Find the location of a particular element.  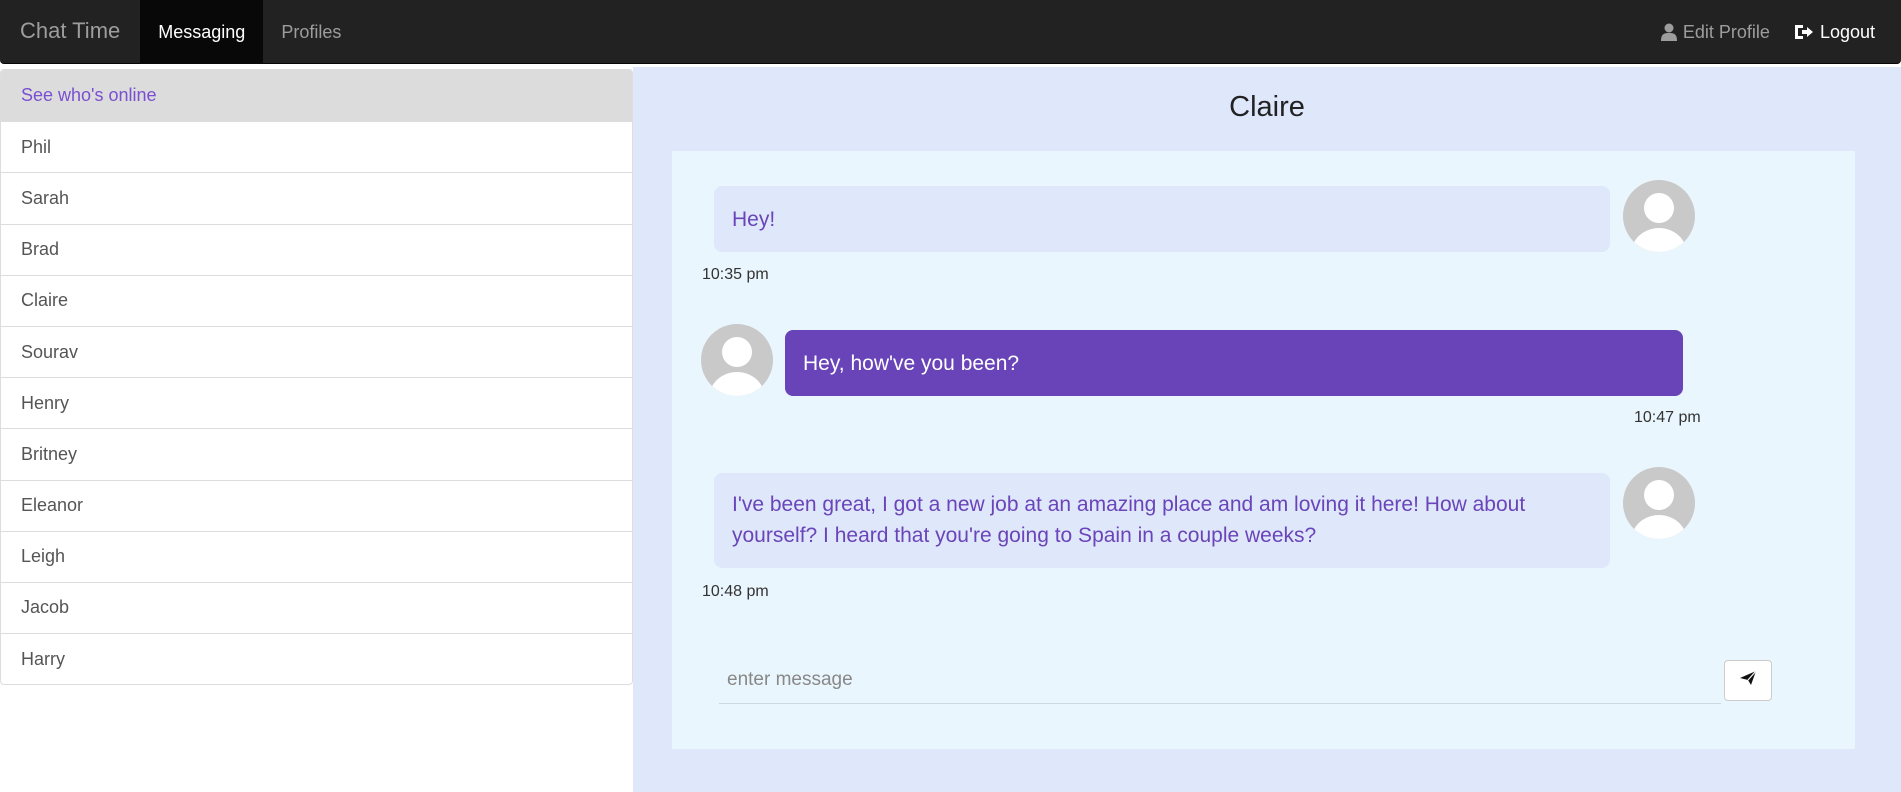

sidebar-user-sourav: Sourav is located at coordinates (316, 351).